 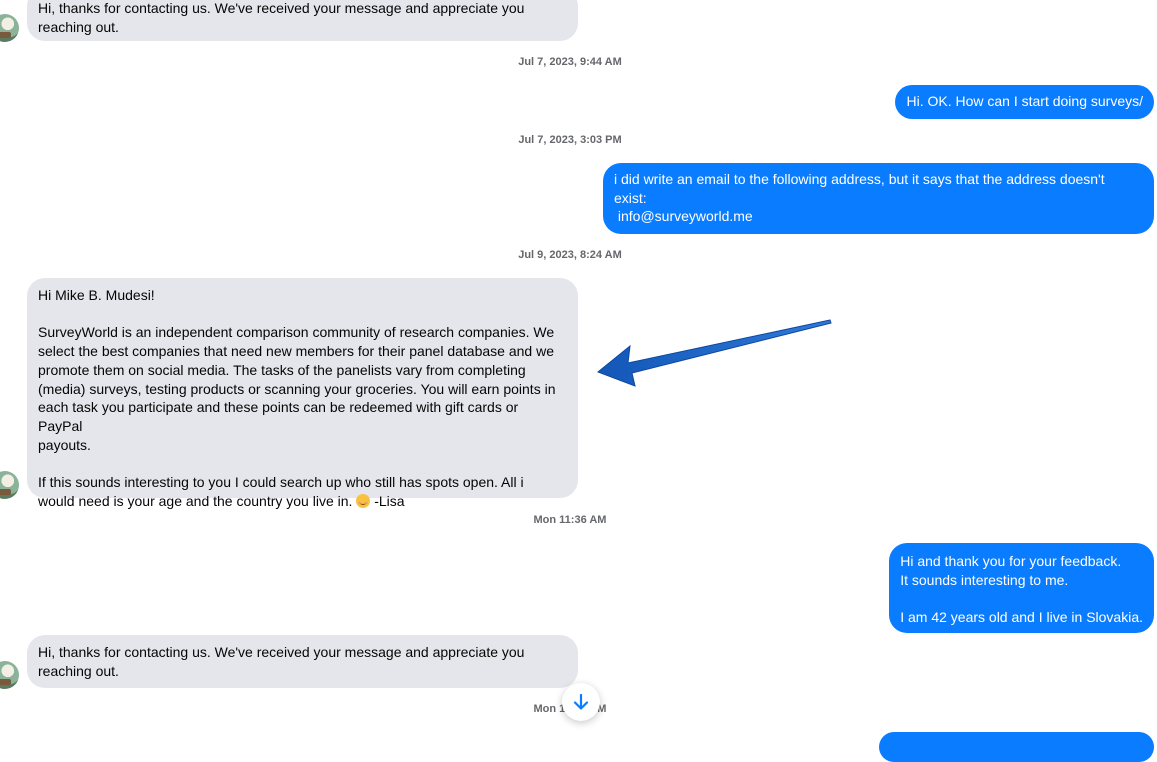 I want to click on message-signoff: -Lisa, so click(x=387, y=500).